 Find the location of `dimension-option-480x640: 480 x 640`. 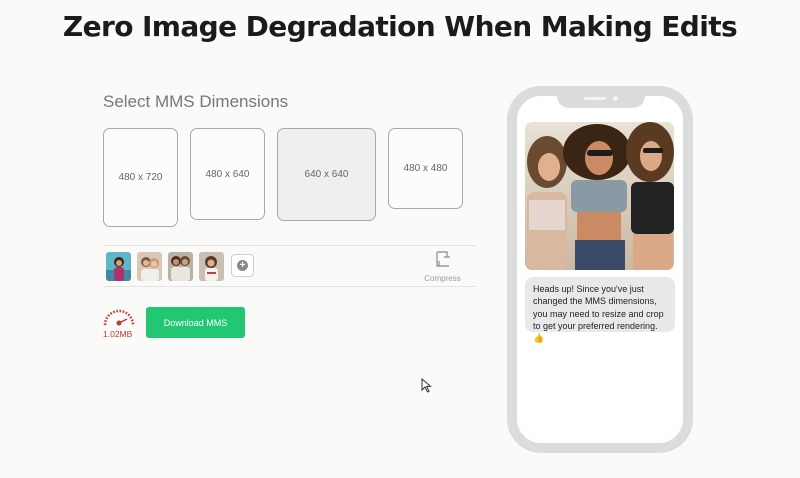

dimension-option-480x640: 480 x 640 is located at coordinates (227, 174).